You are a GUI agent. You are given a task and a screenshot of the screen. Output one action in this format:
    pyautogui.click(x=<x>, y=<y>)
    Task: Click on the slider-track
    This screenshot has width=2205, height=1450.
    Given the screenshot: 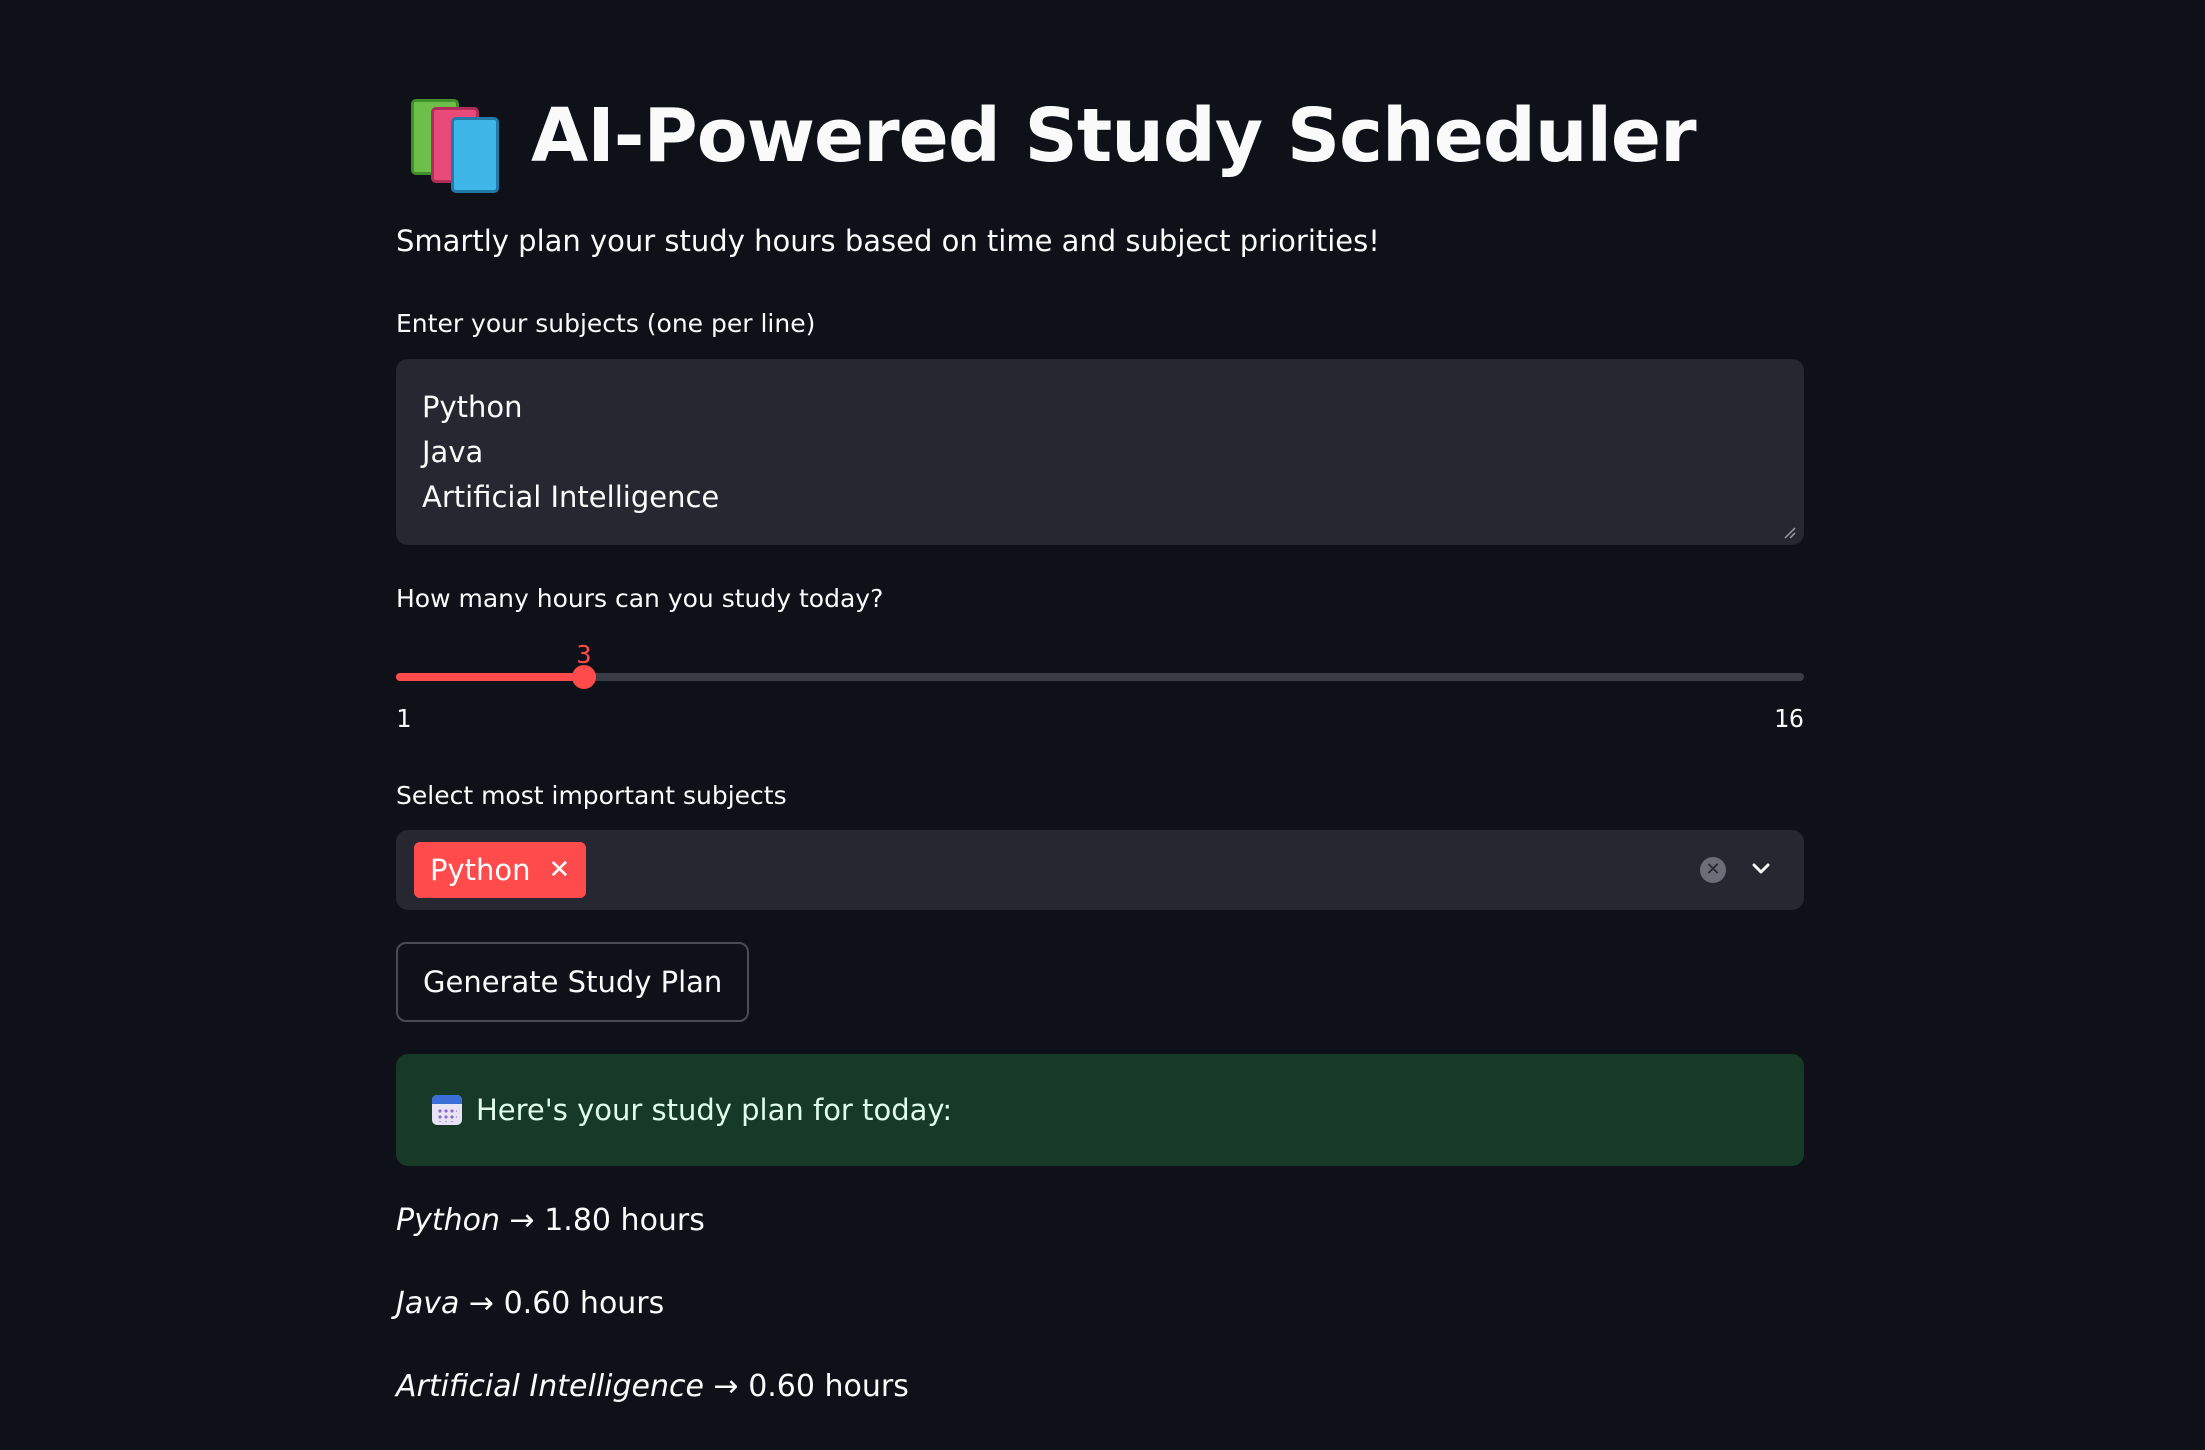 What is the action you would take?
    pyautogui.click(x=1100, y=677)
    